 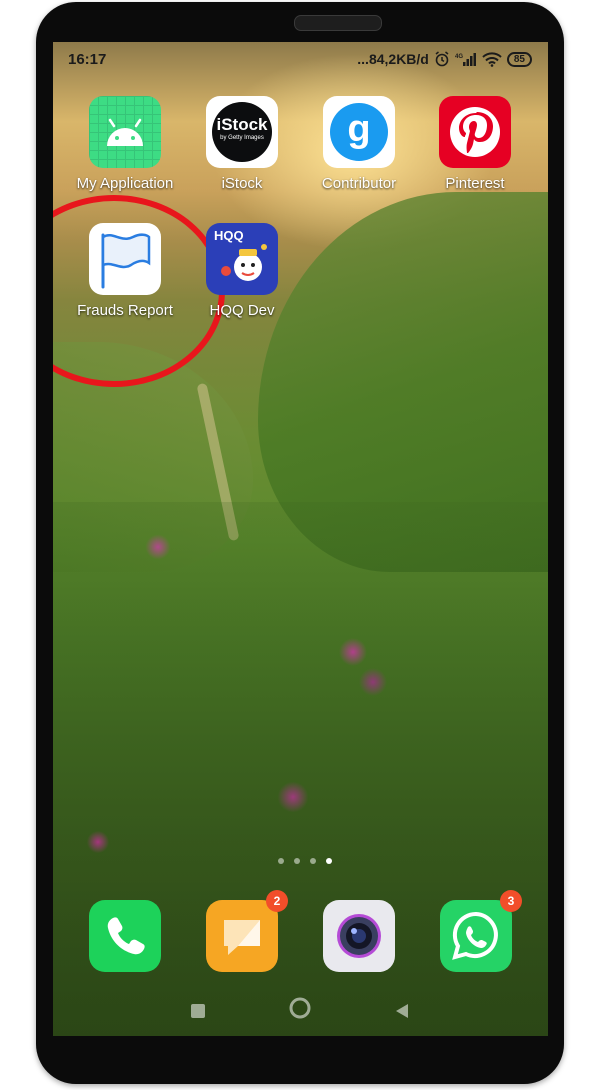 What do you see at coordinates (125, 132) in the screenshot?
I see `android-icon` at bounding box center [125, 132].